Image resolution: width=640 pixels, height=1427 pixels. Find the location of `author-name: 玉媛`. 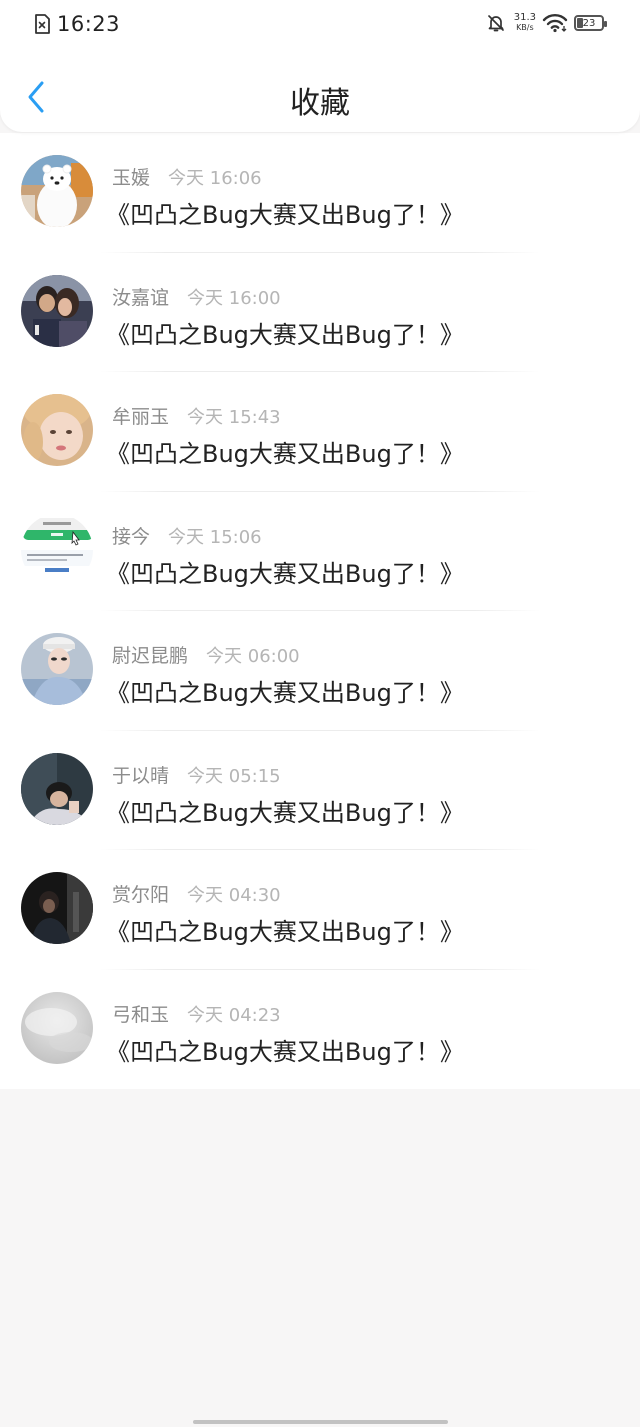

author-name: 玉媛 is located at coordinates (131, 178).